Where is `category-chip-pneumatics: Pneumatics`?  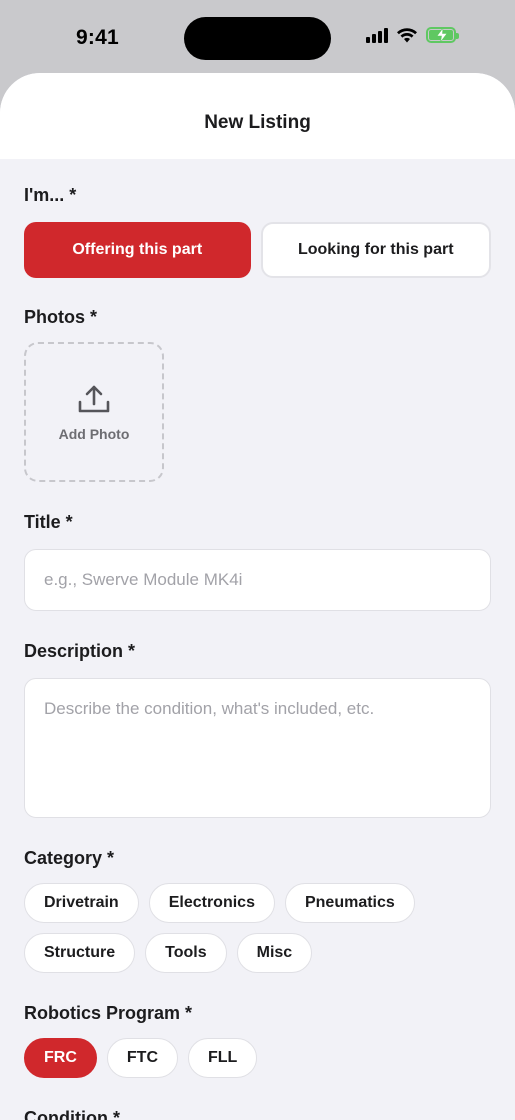
category-chip-pneumatics: Pneumatics is located at coordinates (349, 903).